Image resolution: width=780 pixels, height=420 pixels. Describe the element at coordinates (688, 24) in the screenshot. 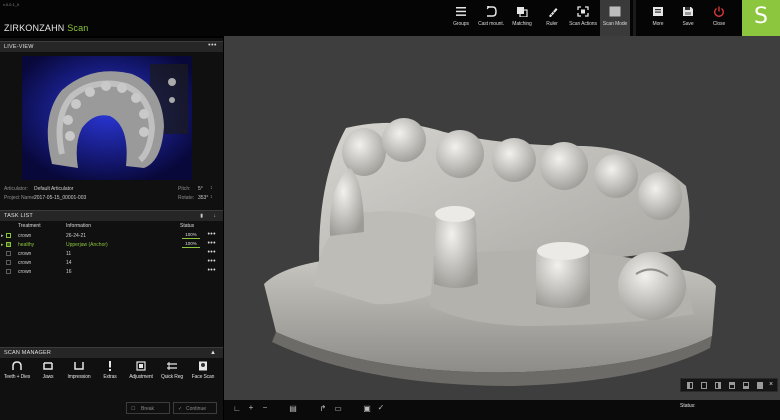

I see `save-label: Save` at that location.